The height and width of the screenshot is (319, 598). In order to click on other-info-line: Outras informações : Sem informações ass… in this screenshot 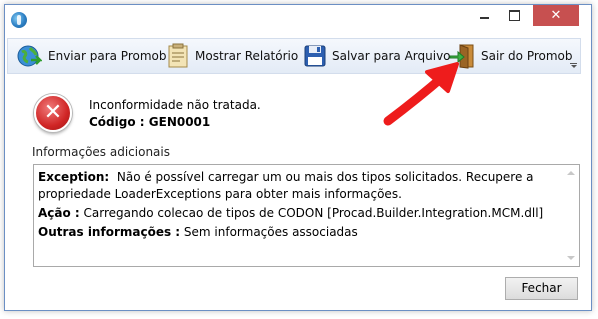, I will do `click(298, 232)`.